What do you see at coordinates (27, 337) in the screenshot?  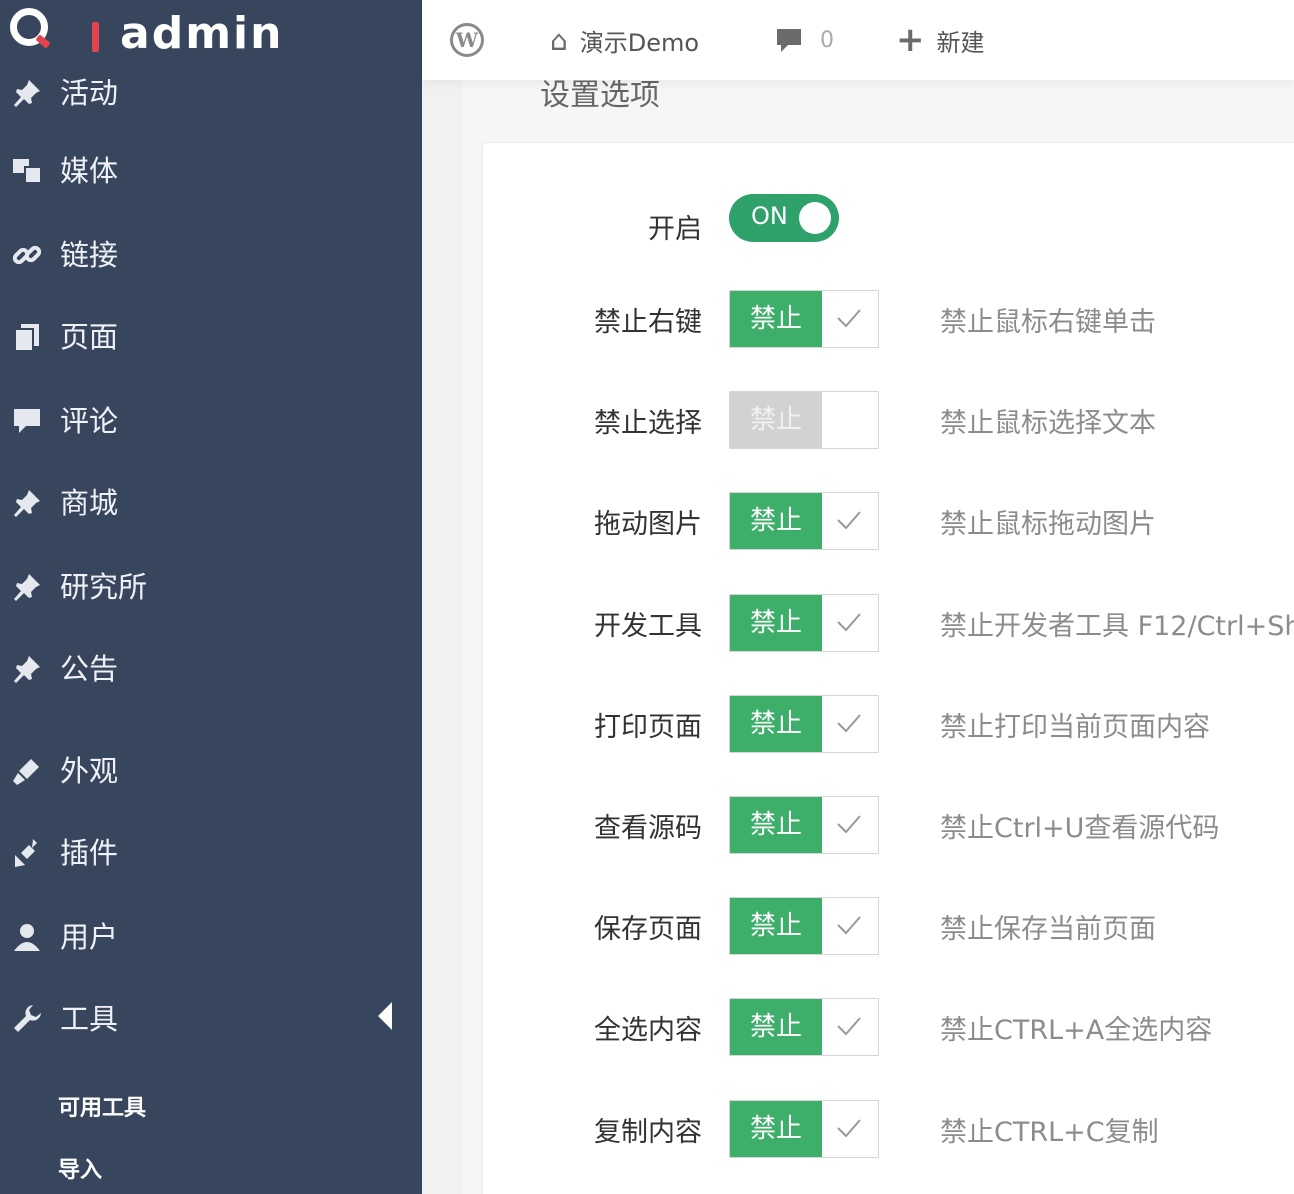 I see `page-icon` at bounding box center [27, 337].